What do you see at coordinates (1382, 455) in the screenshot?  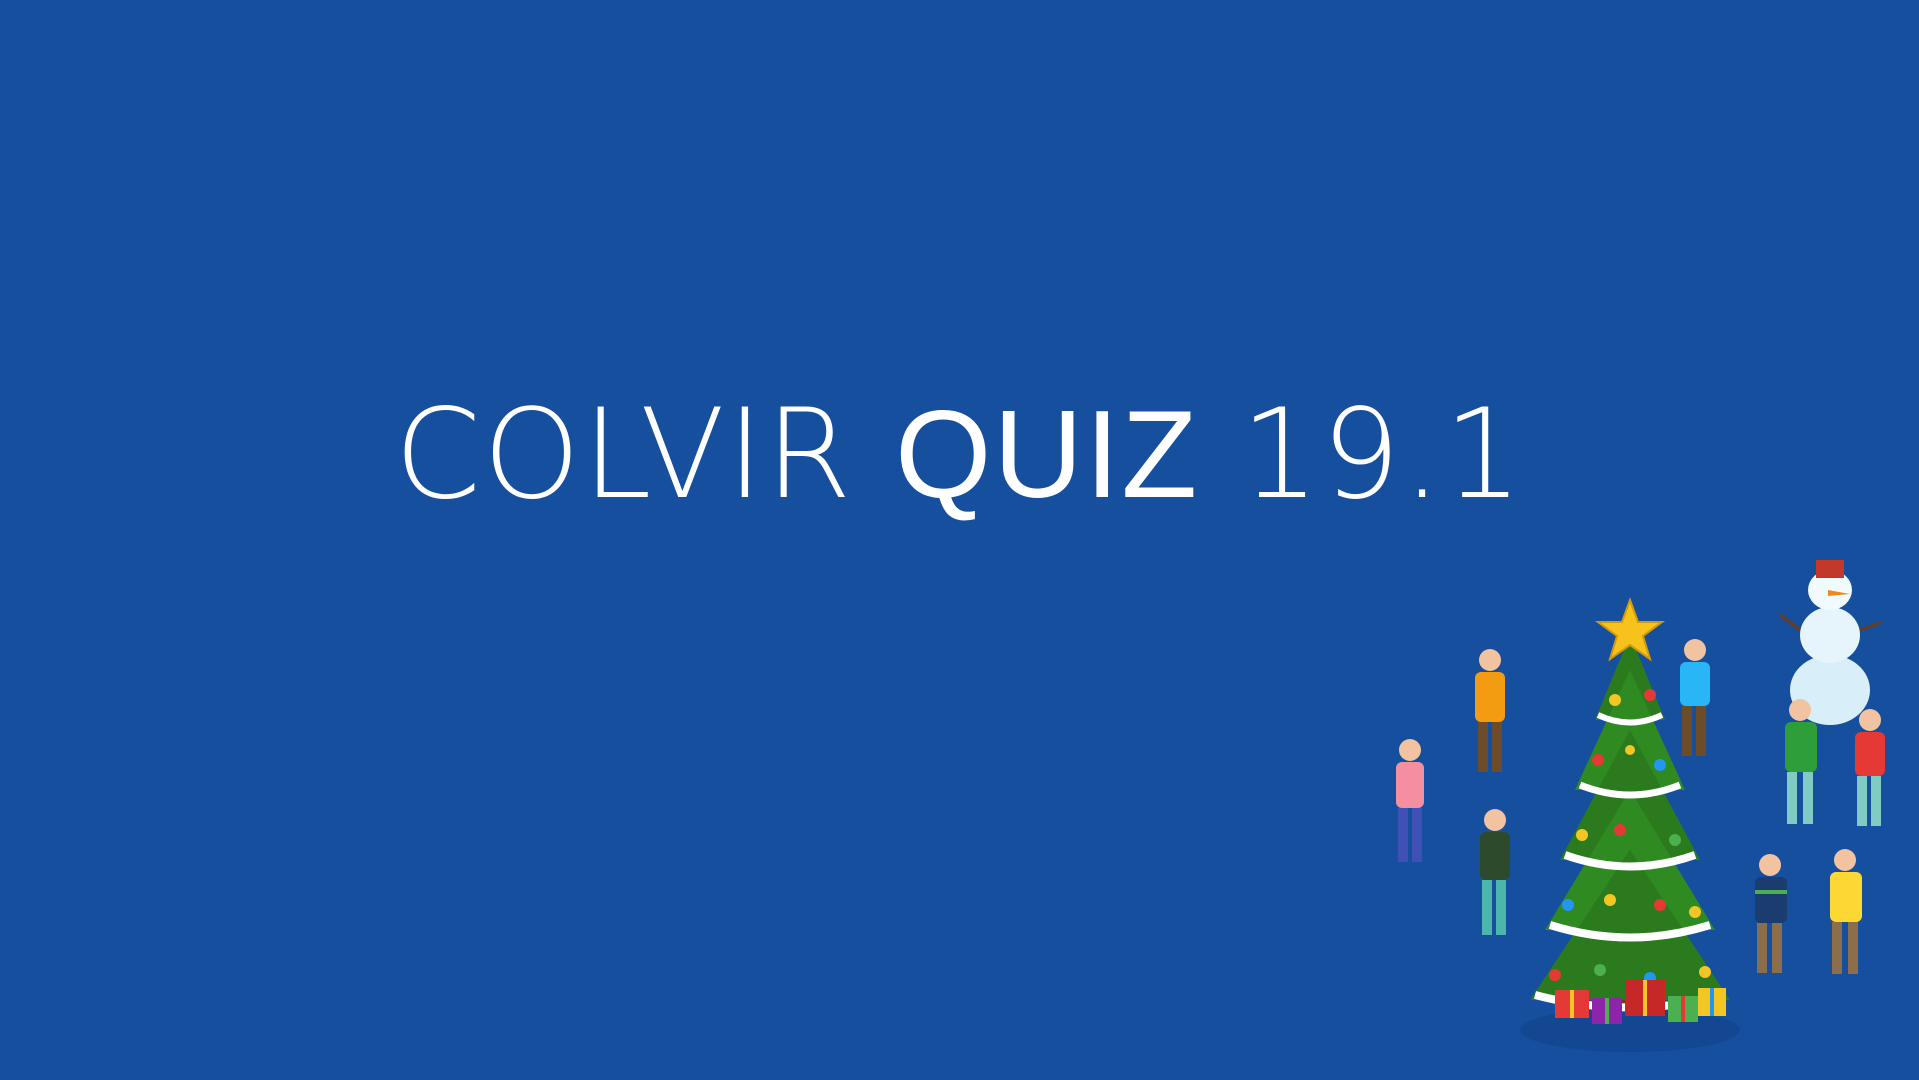 I see `title-part-version: 19.1` at bounding box center [1382, 455].